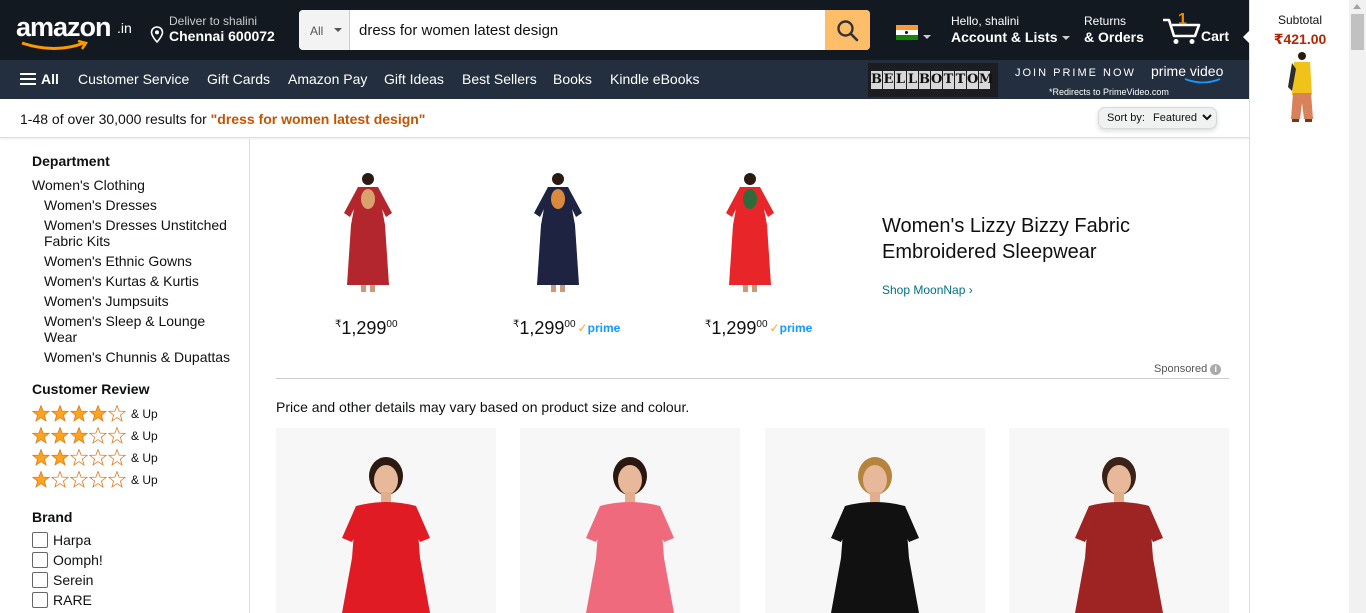  What do you see at coordinates (847, 30) in the screenshot?
I see `search-button` at bounding box center [847, 30].